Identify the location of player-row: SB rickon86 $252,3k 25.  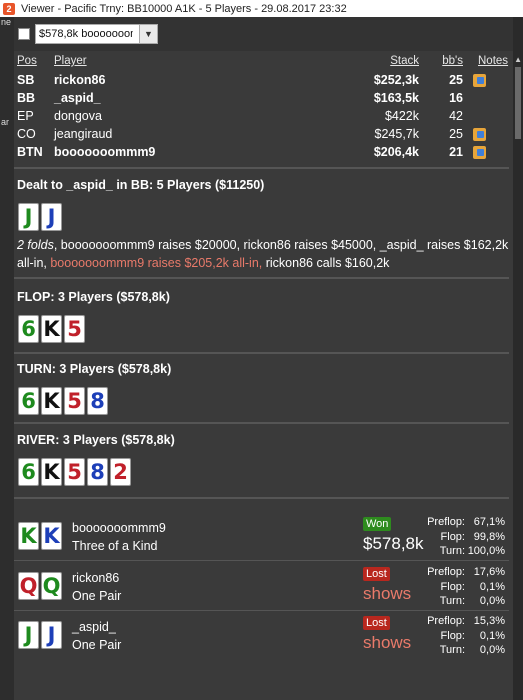
(263, 81).